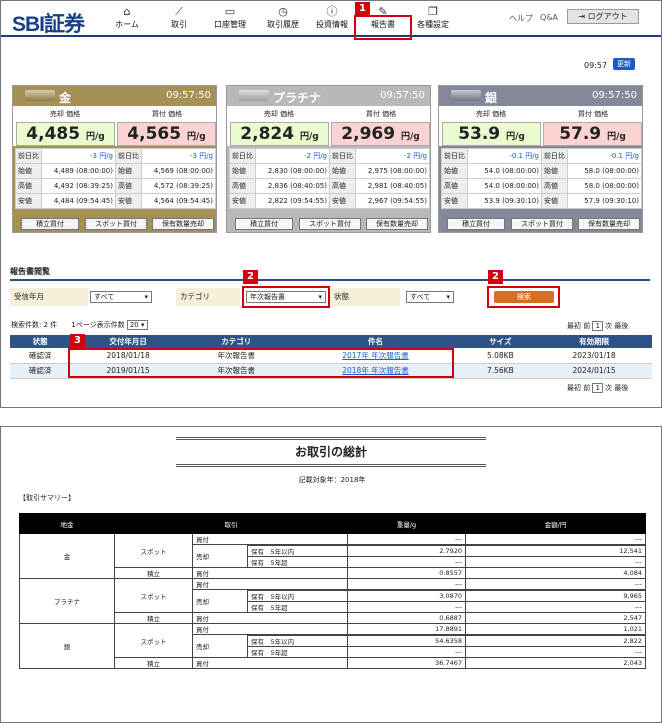  Describe the element at coordinates (500, 371) in the screenshot. I see `table-cell: 7.56KB` at that location.